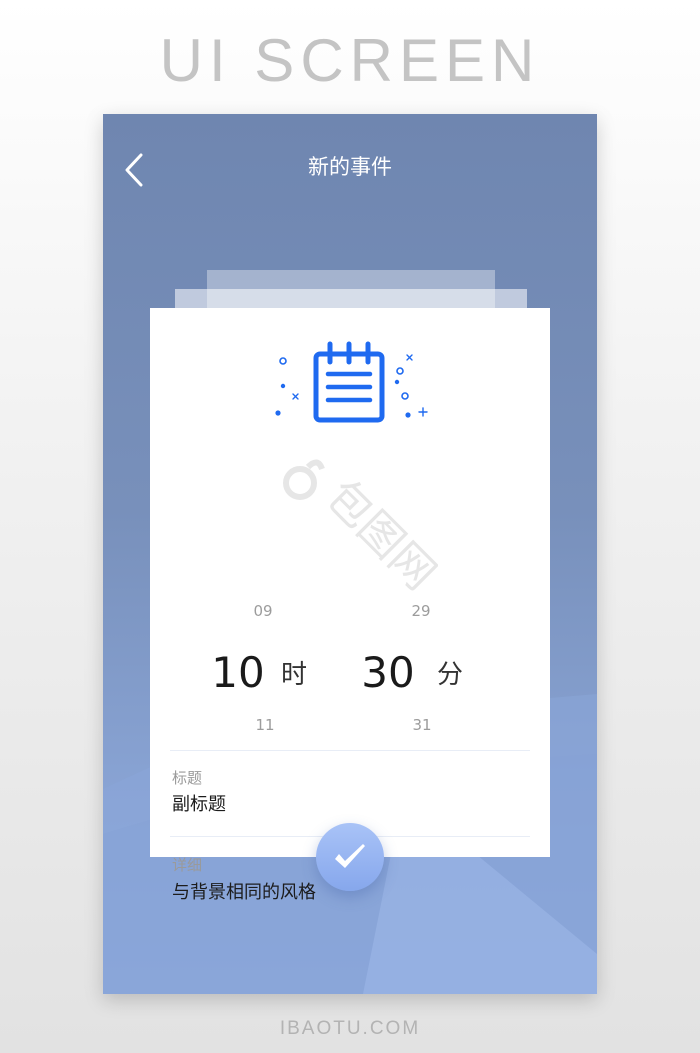 The image size is (700, 1053). What do you see at coordinates (377, 535) in the screenshot?
I see `watermark-text: 包图网` at bounding box center [377, 535].